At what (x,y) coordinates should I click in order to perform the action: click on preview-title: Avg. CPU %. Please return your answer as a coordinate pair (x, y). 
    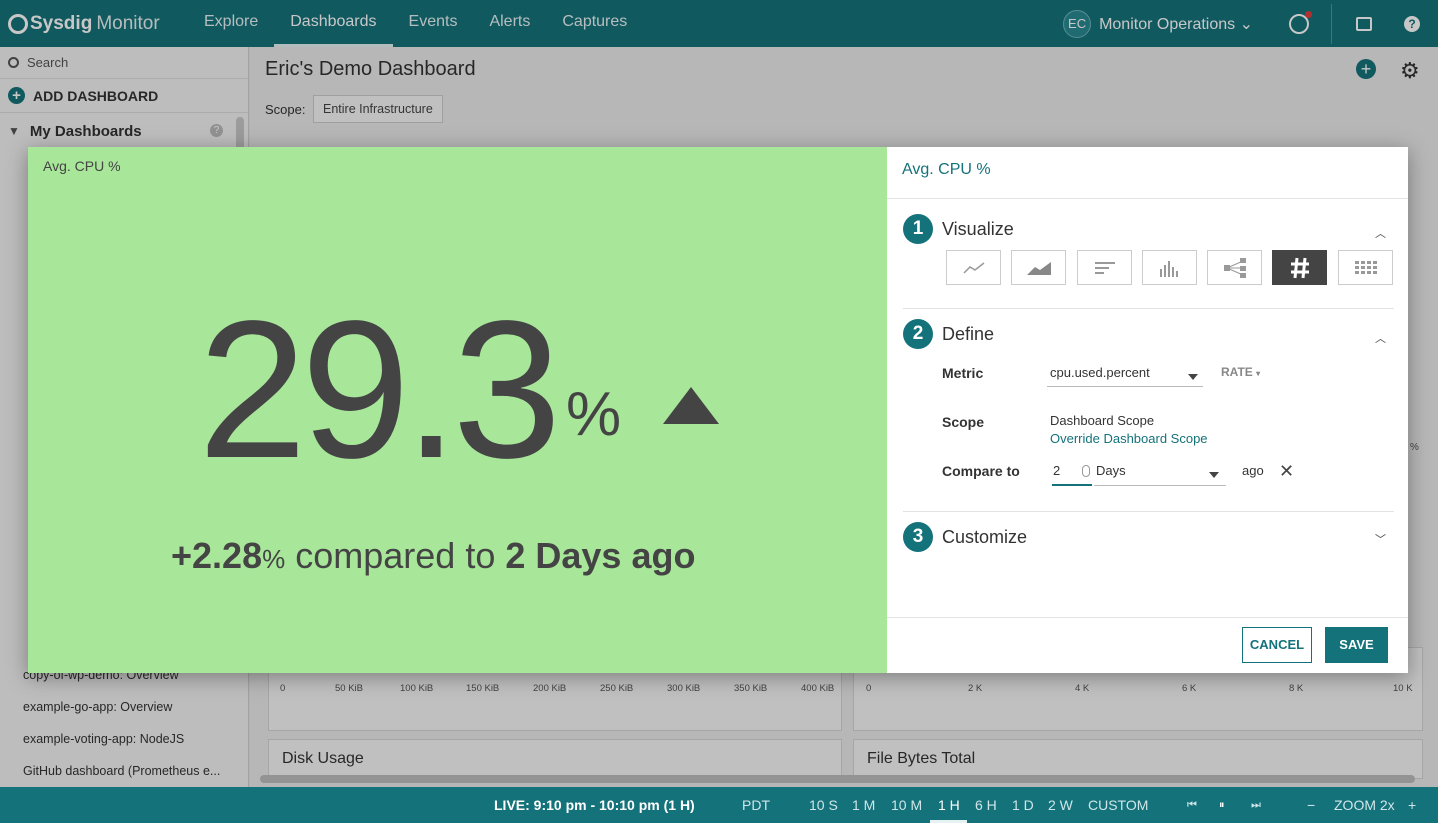
    Looking at the image, I should click on (82, 166).